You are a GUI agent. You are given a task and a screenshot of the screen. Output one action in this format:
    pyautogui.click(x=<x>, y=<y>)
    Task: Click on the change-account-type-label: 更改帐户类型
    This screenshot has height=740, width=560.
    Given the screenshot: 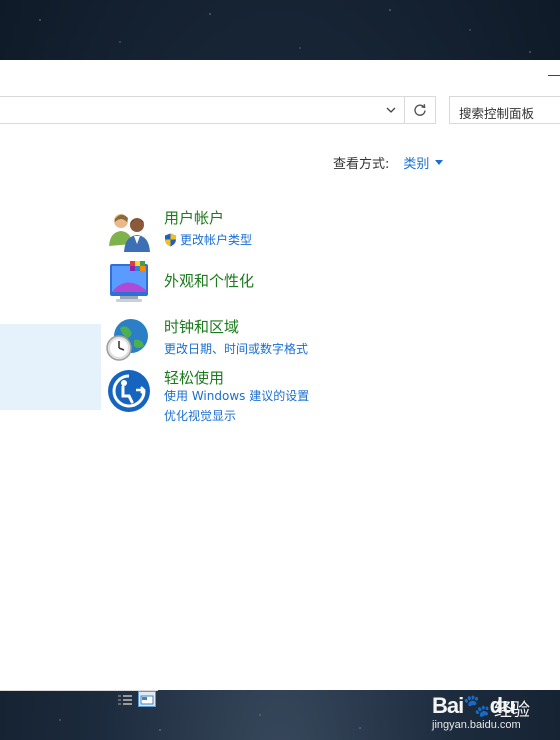 What is the action you would take?
    pyautogui.click(x=216, y=240)
    